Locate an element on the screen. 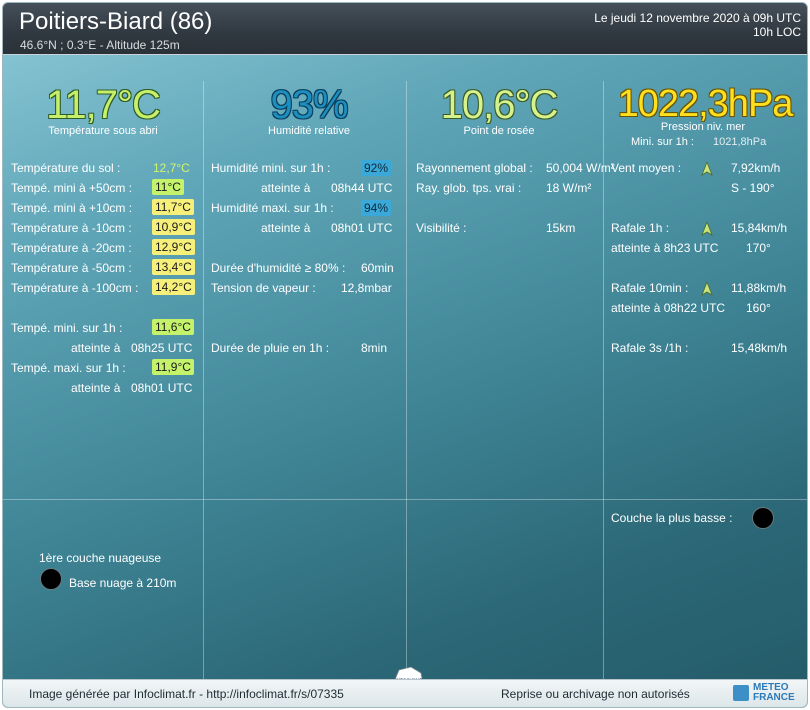  soil-temp-row-value: 13,4°C is located at coordinates (173, 267).